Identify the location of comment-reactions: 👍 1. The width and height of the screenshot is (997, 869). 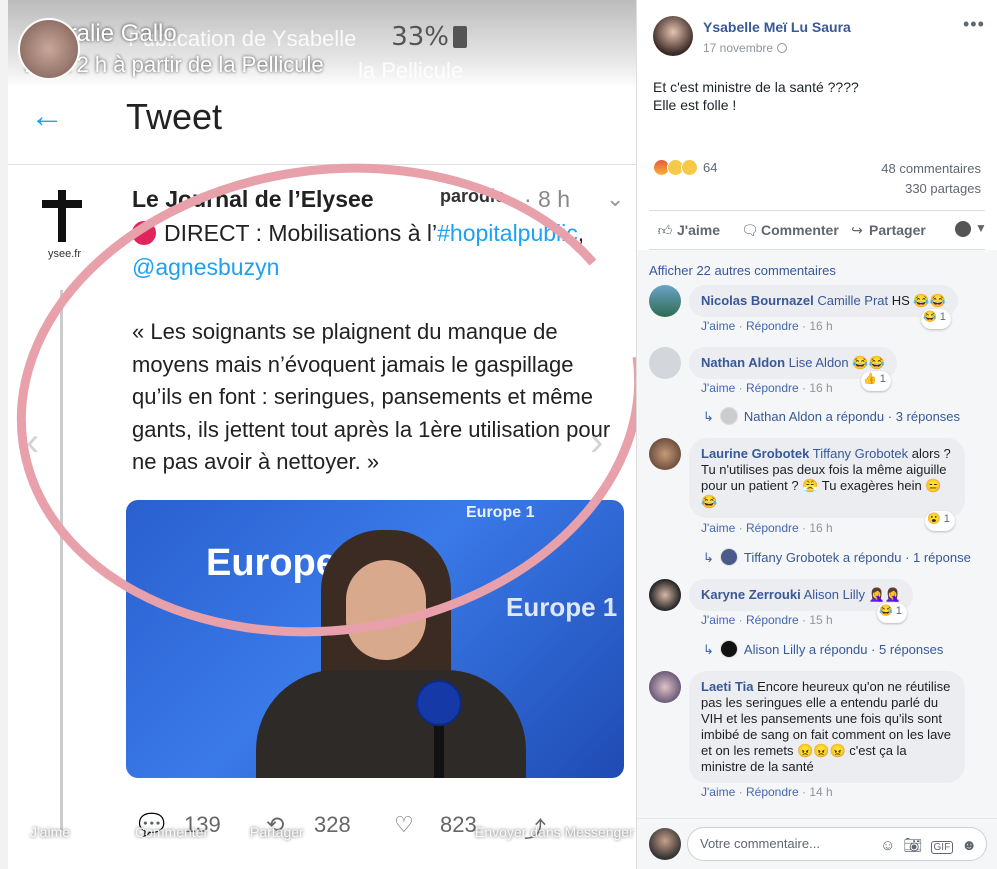
(876, 381).